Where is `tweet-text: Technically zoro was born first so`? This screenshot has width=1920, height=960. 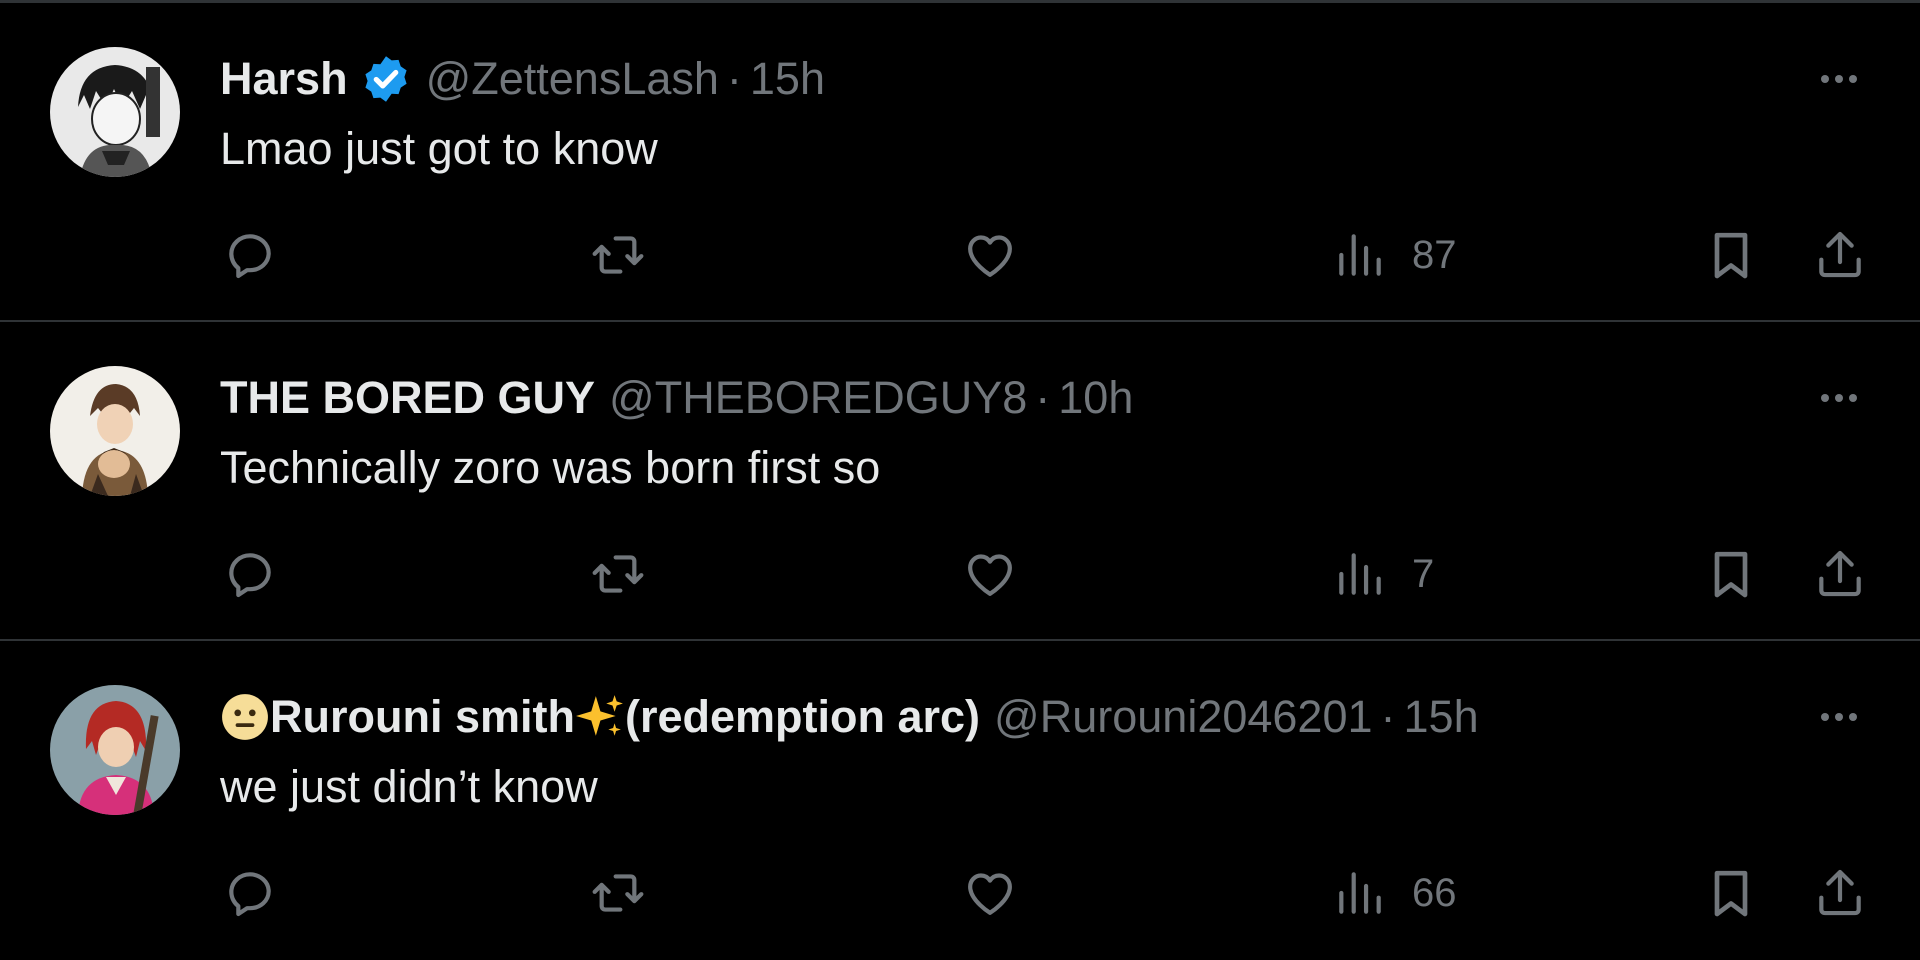
tweet-text: Technically zoro was born first so is located at coordinates (550, 467).